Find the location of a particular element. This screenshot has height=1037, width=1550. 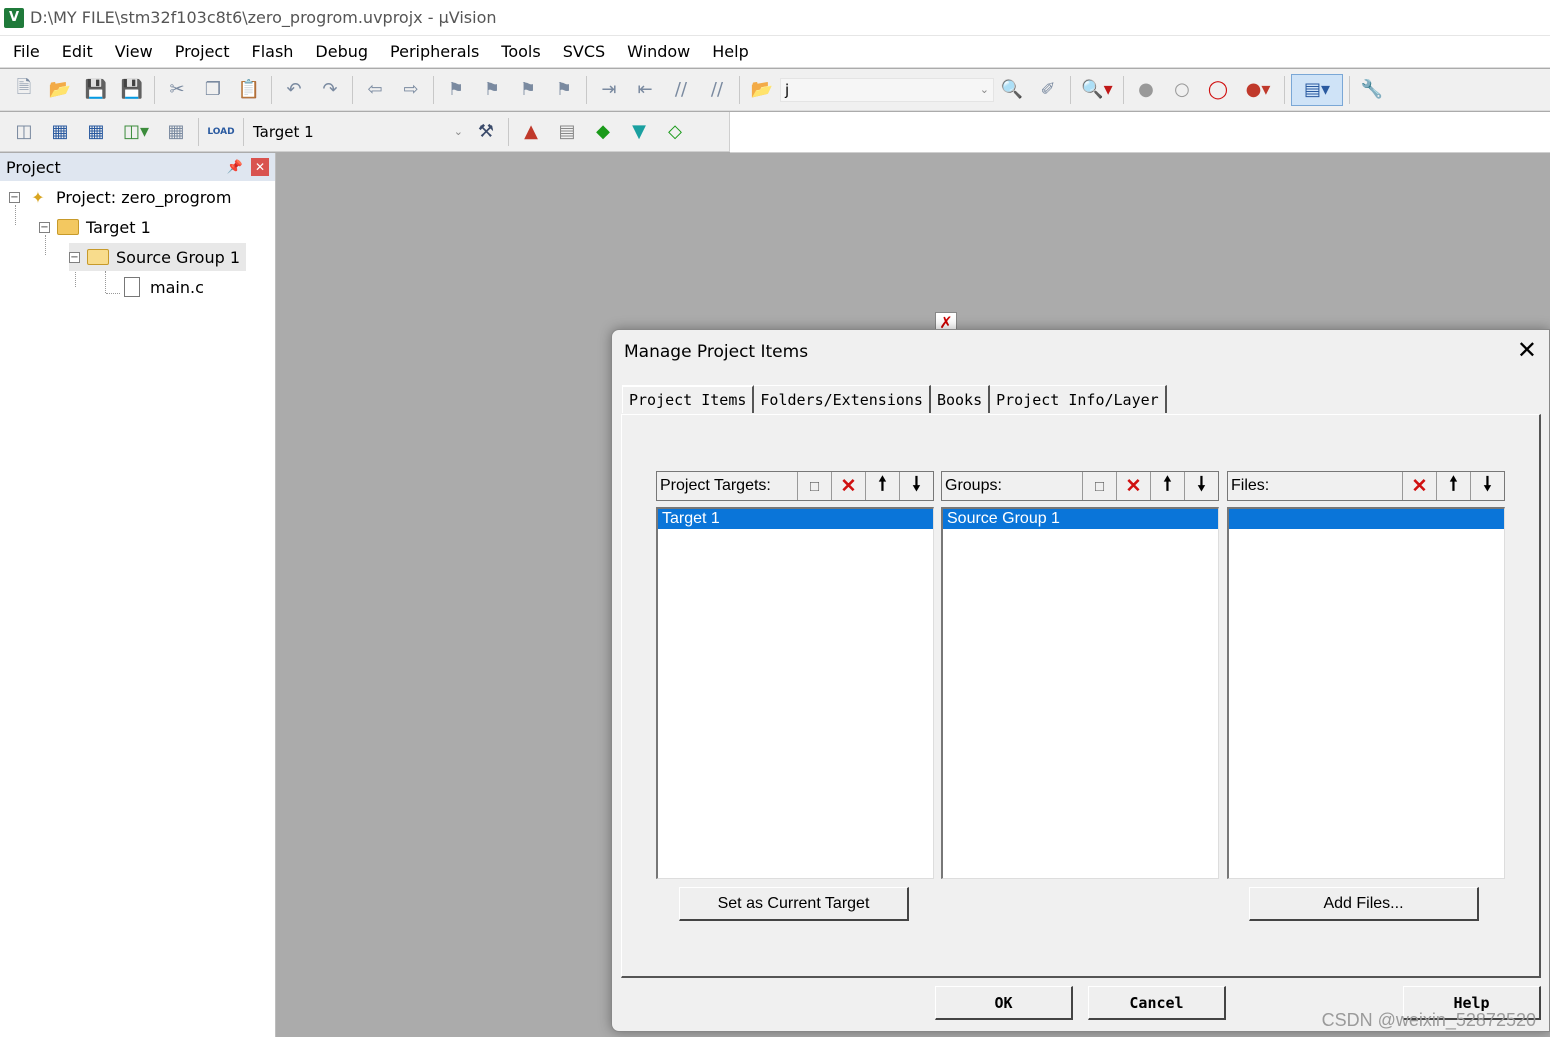

paste-icon: 📋 is located at coordinates (249, 90).